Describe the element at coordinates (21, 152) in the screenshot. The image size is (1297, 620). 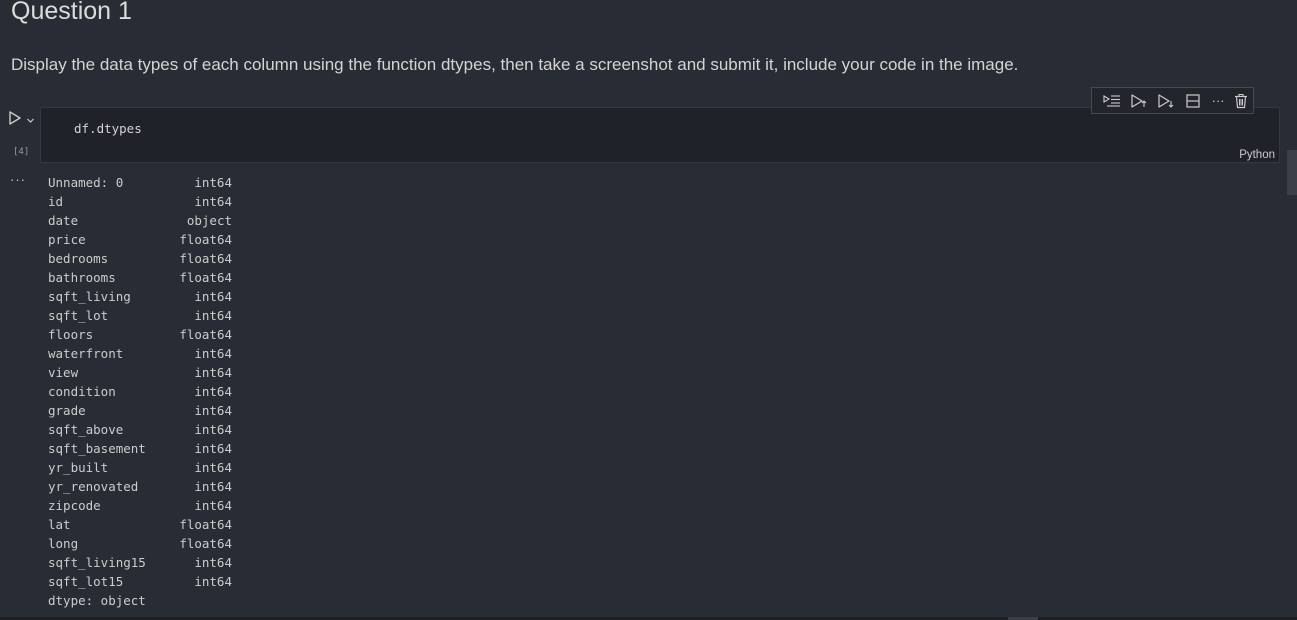
I see `execution-count: [4]` at that location.